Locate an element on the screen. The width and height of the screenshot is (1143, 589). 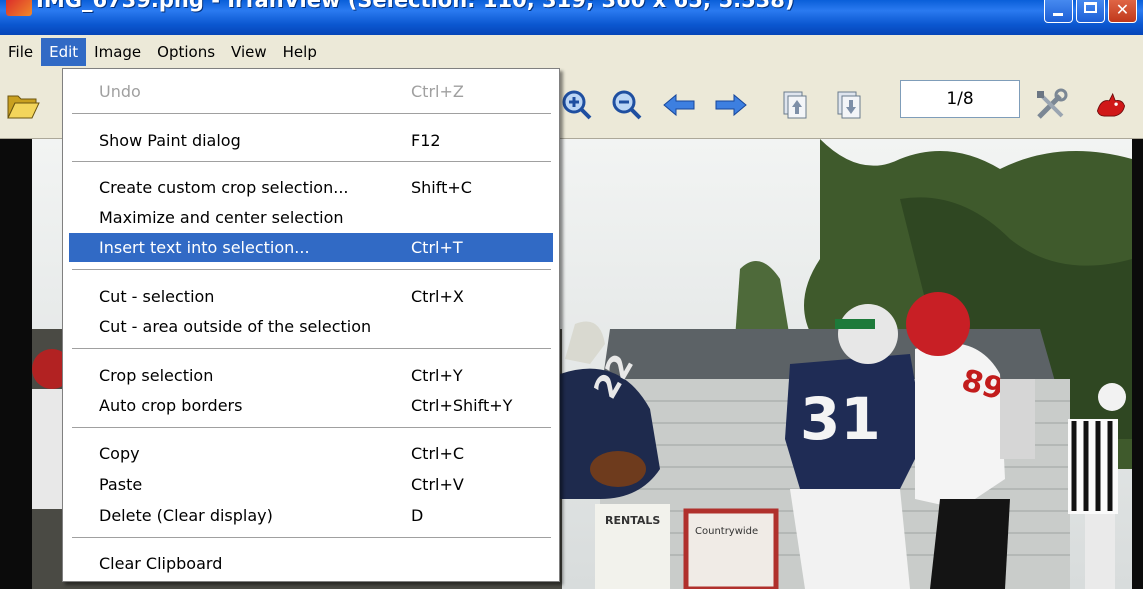
menu-item-label: Delete (Clear display) is located at coordinates (186, 515).